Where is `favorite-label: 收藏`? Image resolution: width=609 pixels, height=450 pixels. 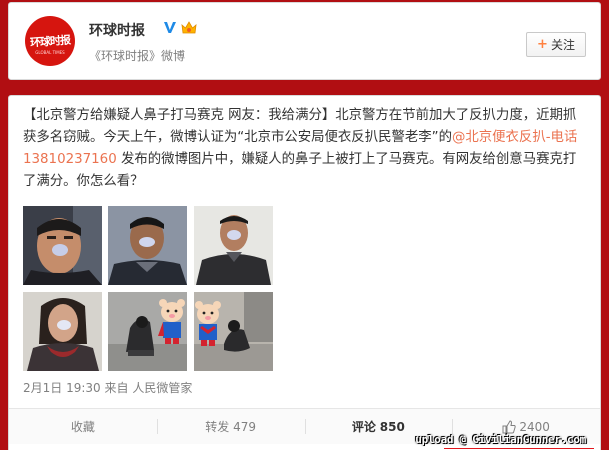 favorite-label: 收藏 is located at coordinates (82, 427).